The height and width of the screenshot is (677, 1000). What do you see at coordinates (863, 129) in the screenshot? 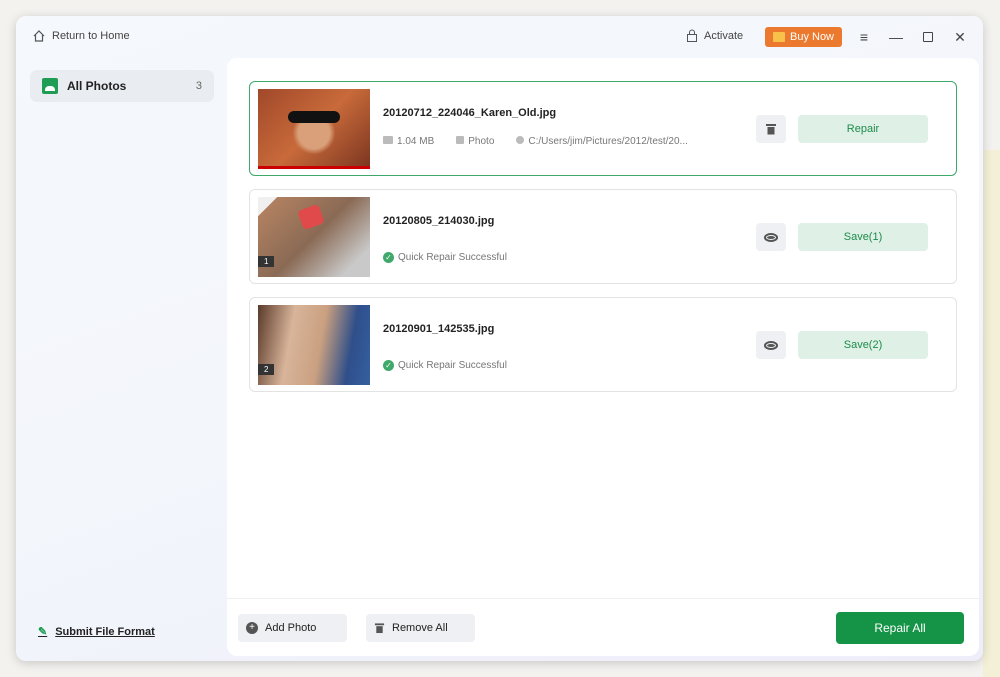
I see `repair-button: Repair` at bounding box center [863, 129].